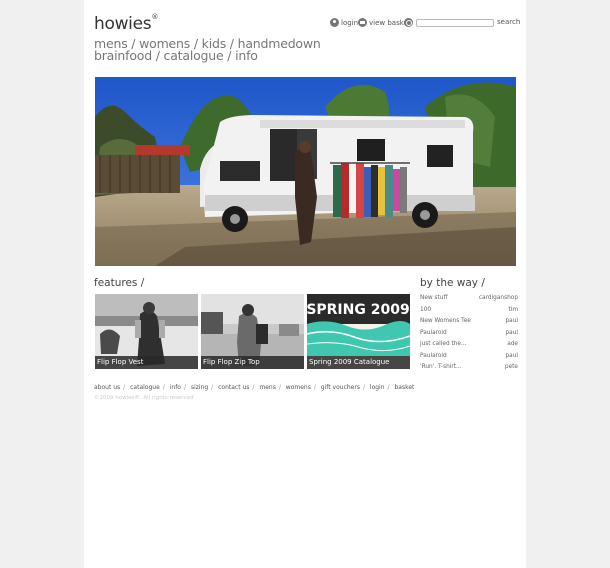 This screenshot has width=610, height=568. I want to click on login-icon, so click(334, 22).